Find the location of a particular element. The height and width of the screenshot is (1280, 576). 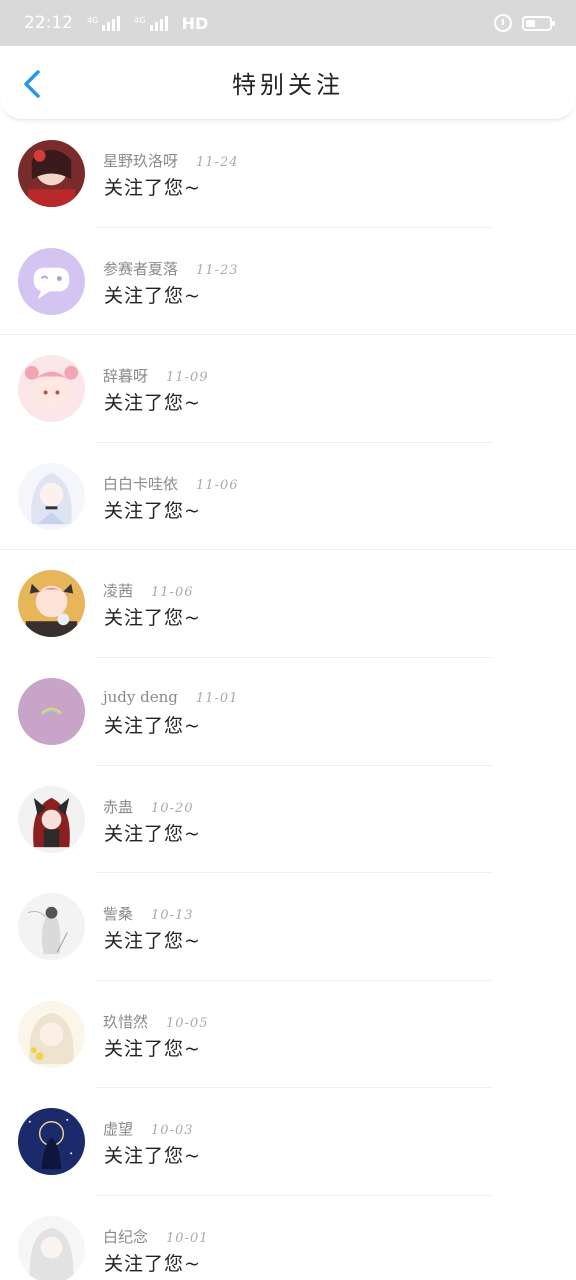

username: 白白卡哇依 is located at coordinates (140, 483).